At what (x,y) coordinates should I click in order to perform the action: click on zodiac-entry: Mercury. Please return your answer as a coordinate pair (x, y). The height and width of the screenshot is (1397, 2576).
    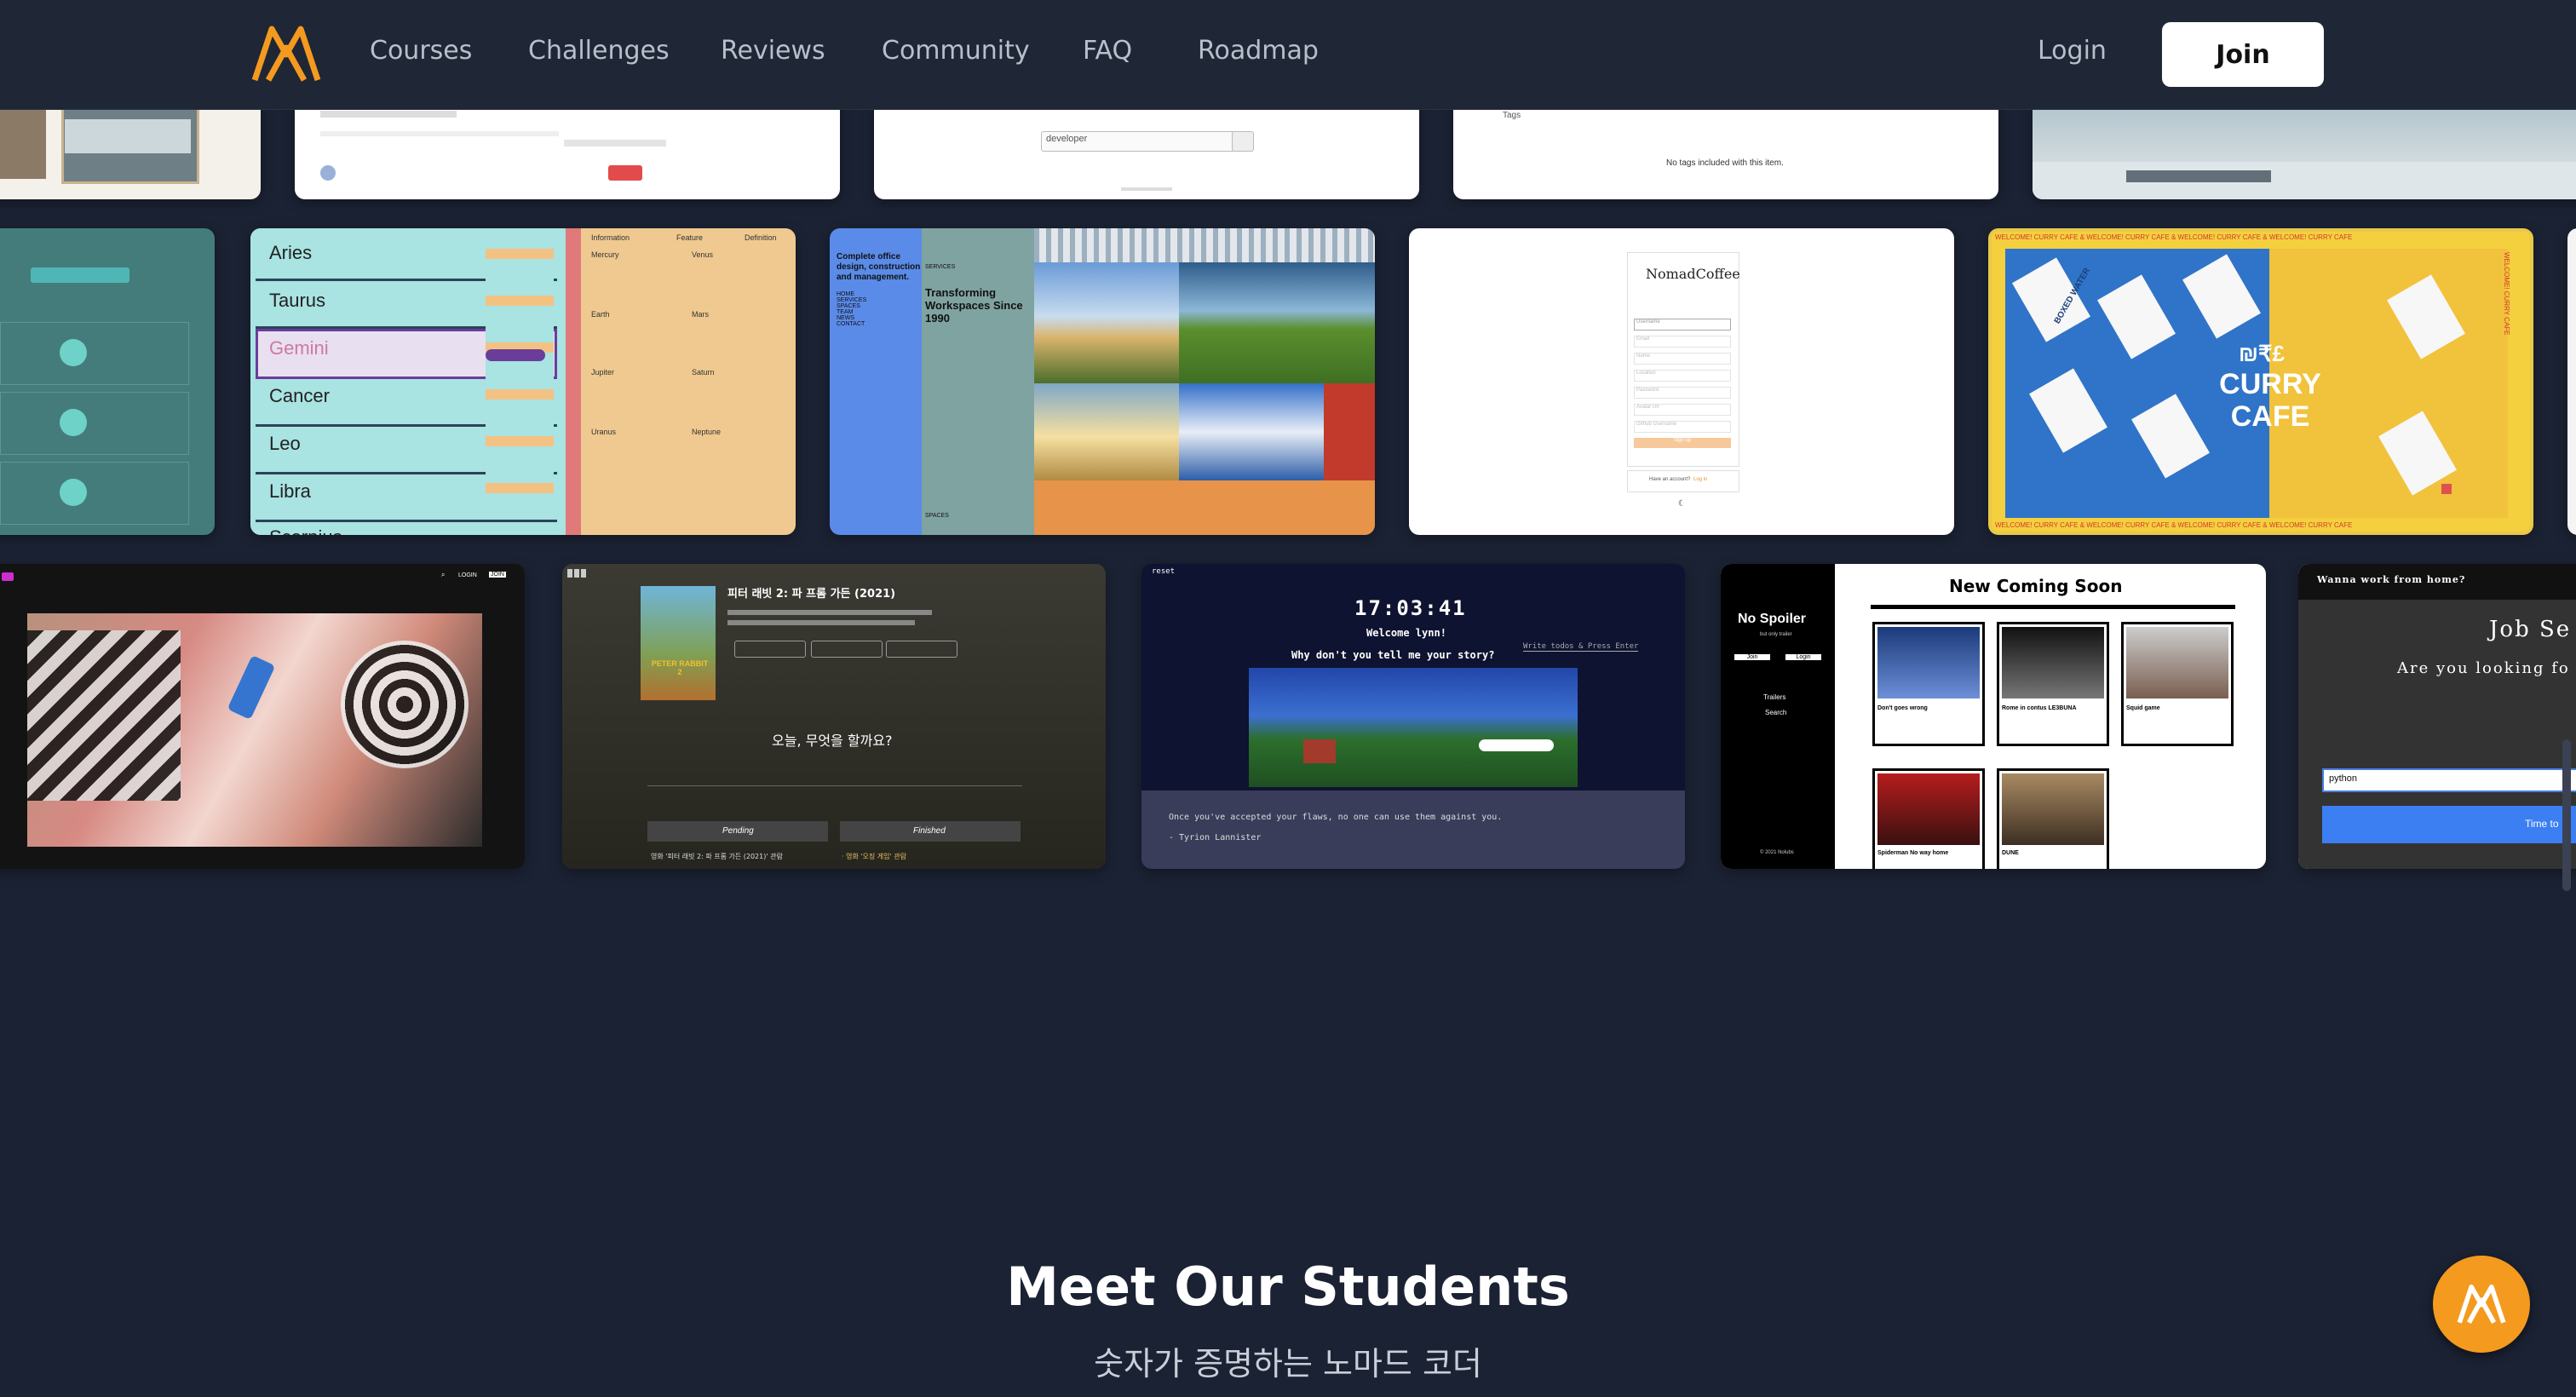
    Looking at the image, I should click on (605, 255).